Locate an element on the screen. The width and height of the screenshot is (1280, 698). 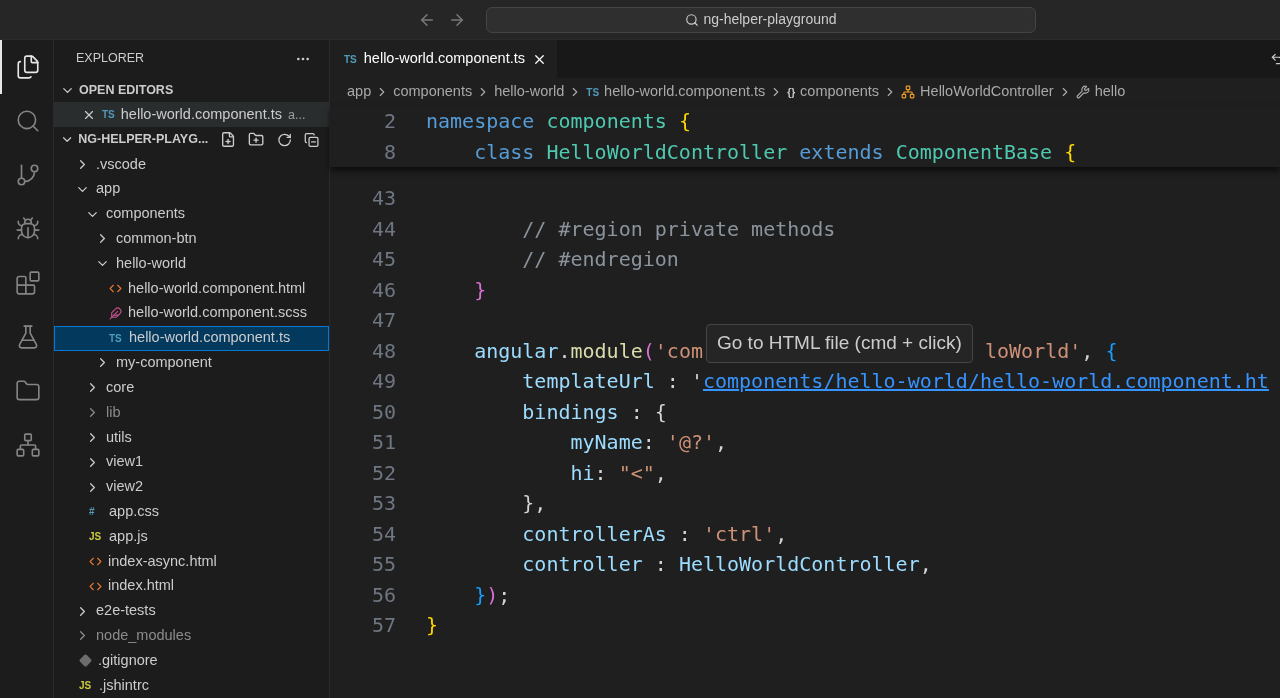
code-text: hi: "<", is located at coordinates (618, 473).